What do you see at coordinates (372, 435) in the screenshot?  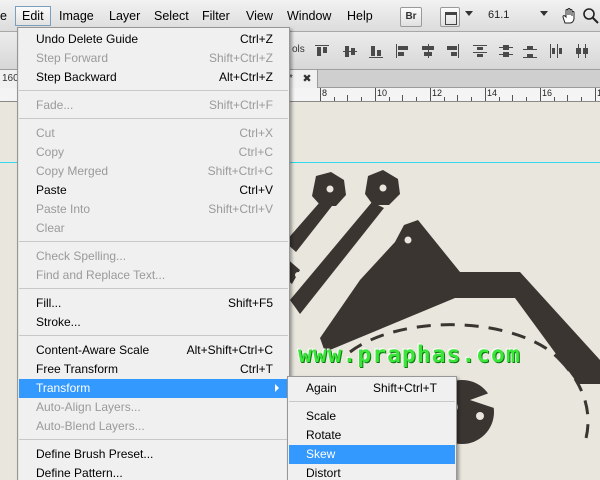 I see `submenu-item-rotate: Rotate` at bounding box center [372, 435].